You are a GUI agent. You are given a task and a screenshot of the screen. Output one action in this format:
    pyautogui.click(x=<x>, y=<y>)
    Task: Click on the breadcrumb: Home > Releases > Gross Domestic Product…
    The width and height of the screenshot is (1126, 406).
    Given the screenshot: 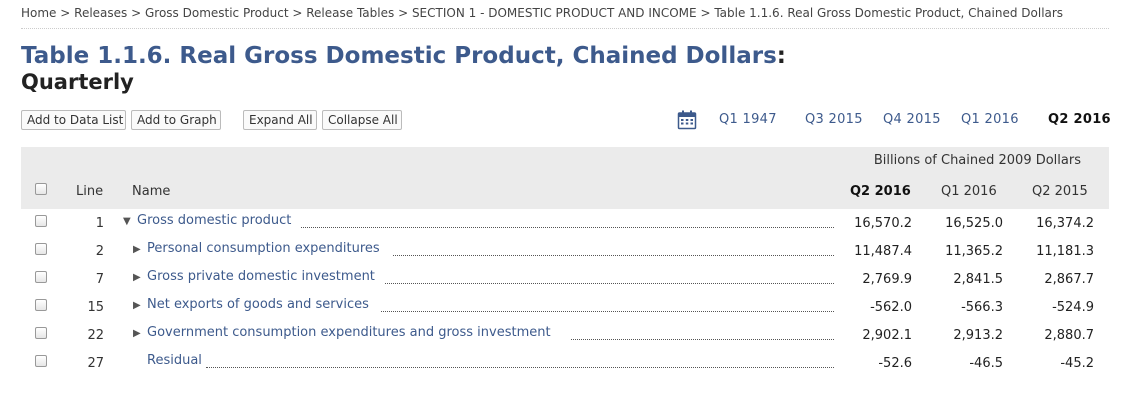 What is the action you would take?
    pyautogui.click(x=542, y=13)
    